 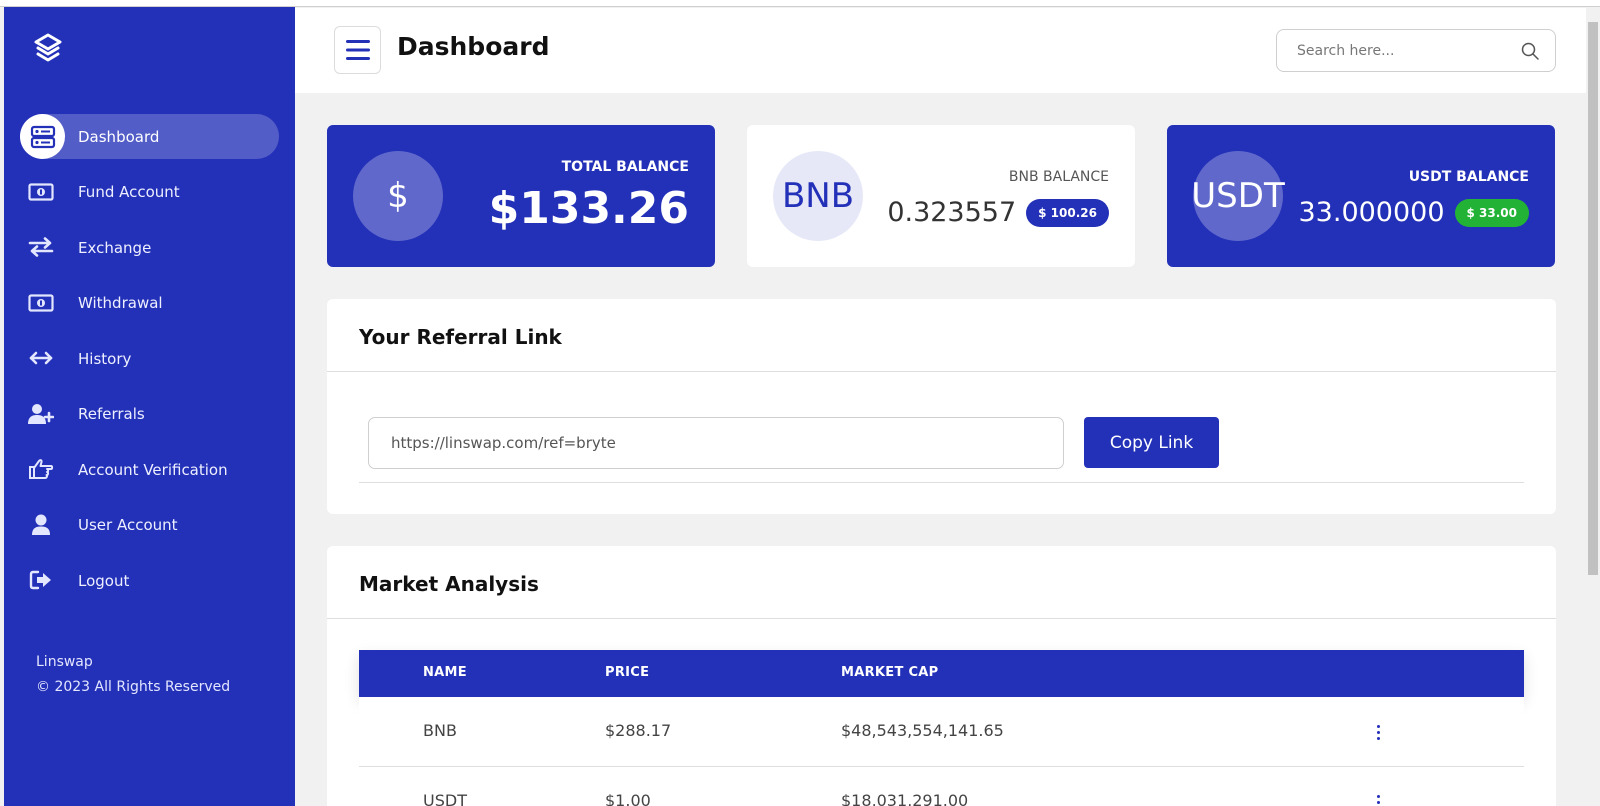 What do you see at coordinates (588, 208) in the screenshot?
I see `total-balance-amount: $133.26` at bounding box center [588, 208].